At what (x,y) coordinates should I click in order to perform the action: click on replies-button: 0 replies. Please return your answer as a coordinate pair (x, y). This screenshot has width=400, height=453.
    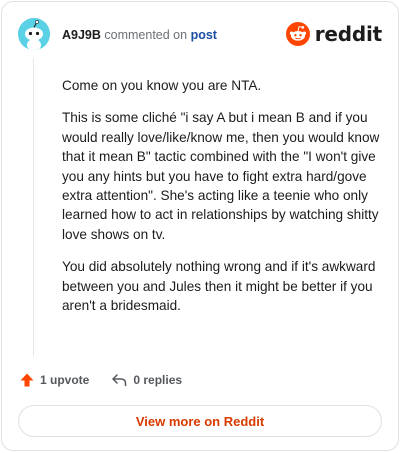
    Looking at the image, I should click on (146, 380).